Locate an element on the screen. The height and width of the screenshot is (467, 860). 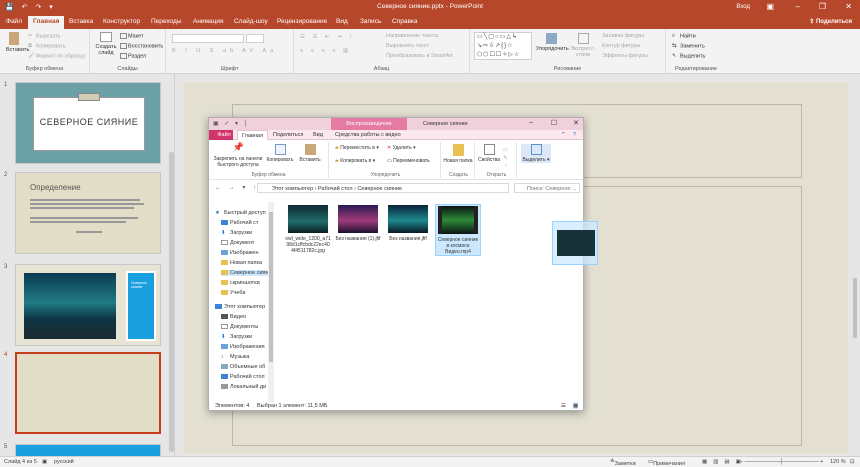
playback-context-tab: Воспроизведение is located at coordinates (369, 124).